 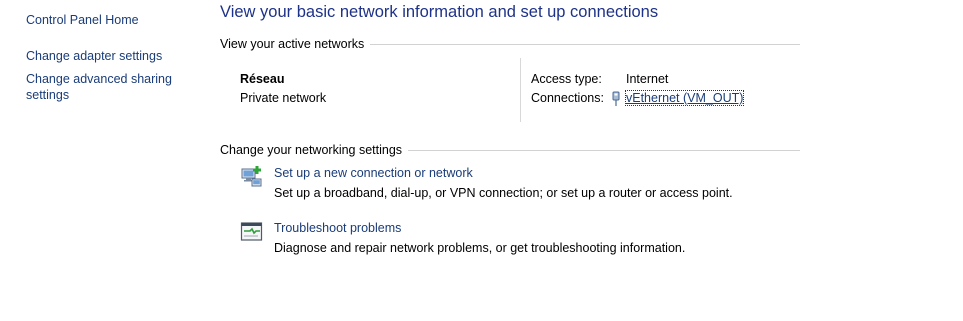 What do you see at coordinates (116, 20) in the screenshot?
I see `control-panel-home-link: Control Panel Home` at bounding box center [116, 20].